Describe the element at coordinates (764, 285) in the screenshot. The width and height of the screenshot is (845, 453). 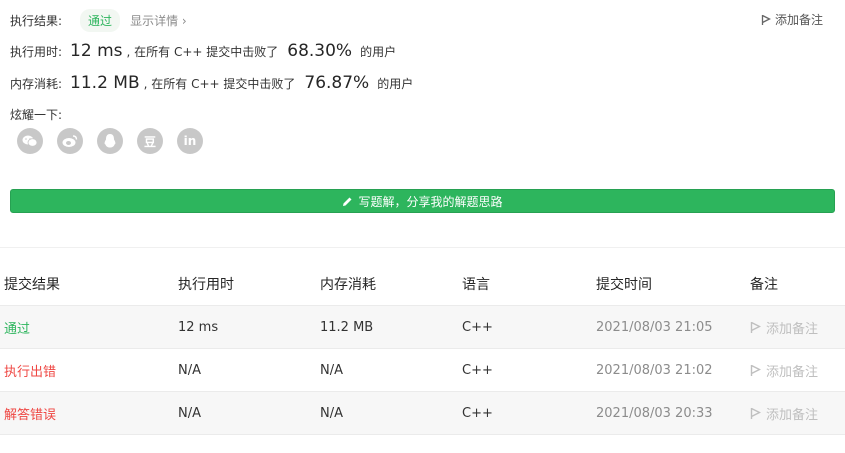
I see `header-note: 备注` at that location.